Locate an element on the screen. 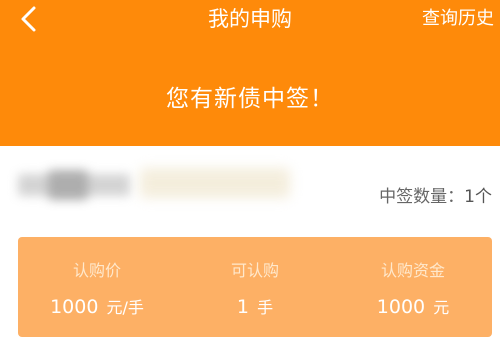  price-value: 1000 is located at coordinates (74, 307).